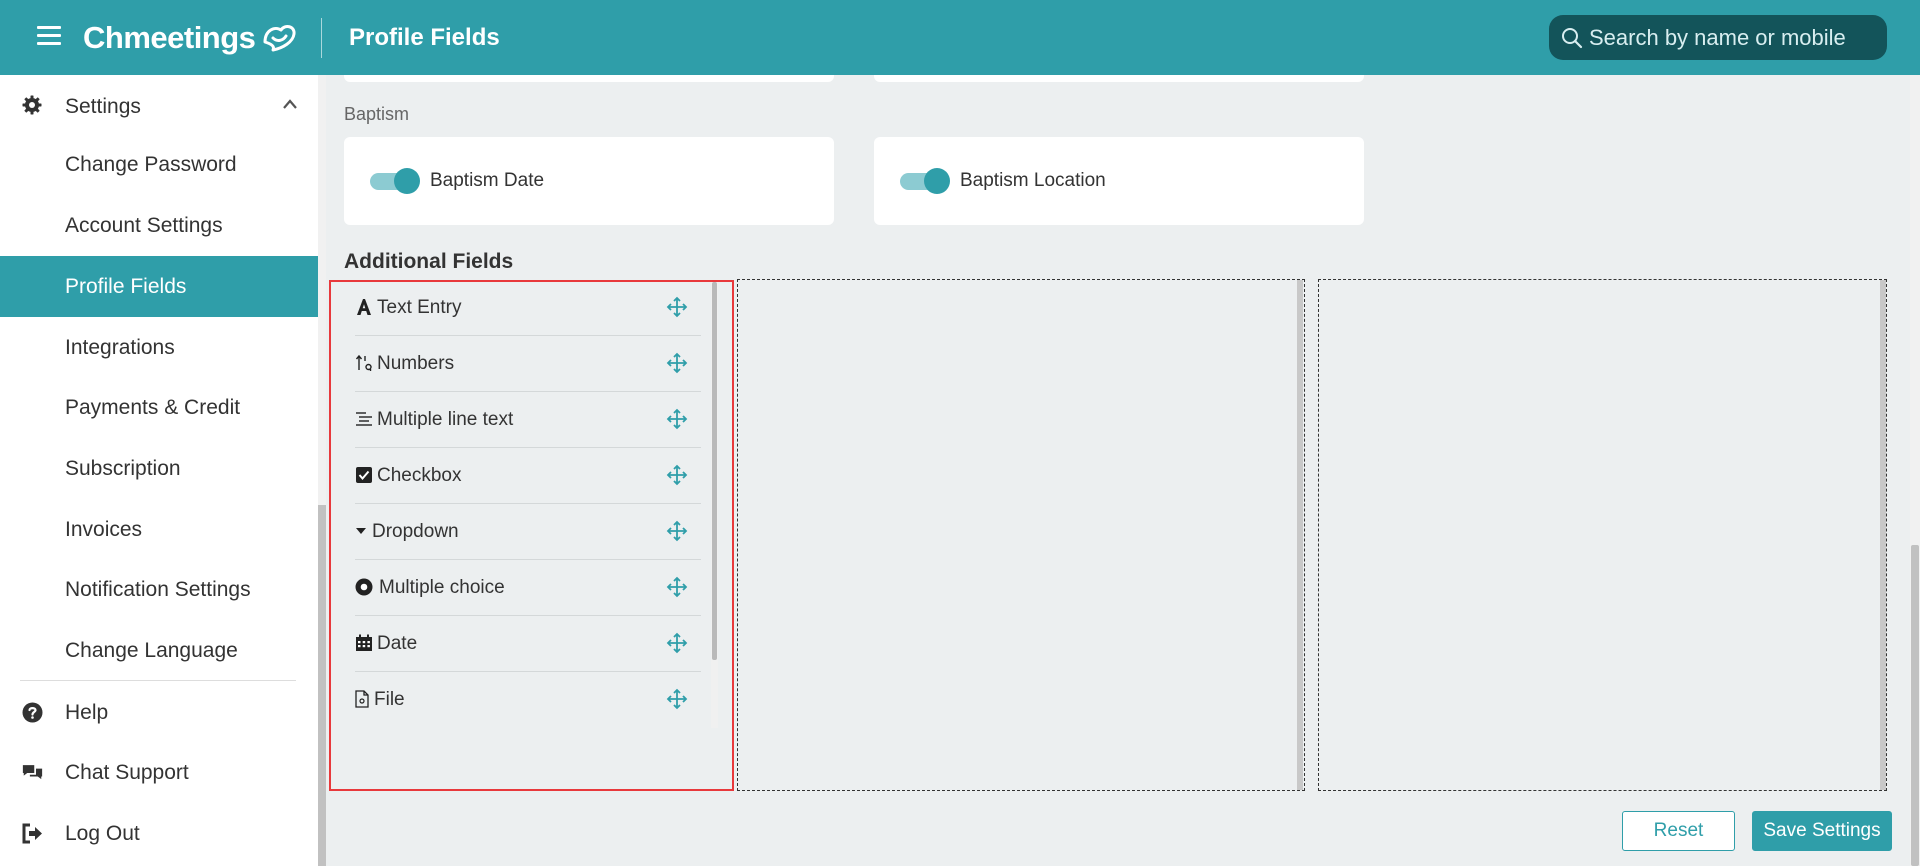 This screenshot has width=1920, height=866. I want to click on baptism-section-label: Baptism, so click(377, 114).